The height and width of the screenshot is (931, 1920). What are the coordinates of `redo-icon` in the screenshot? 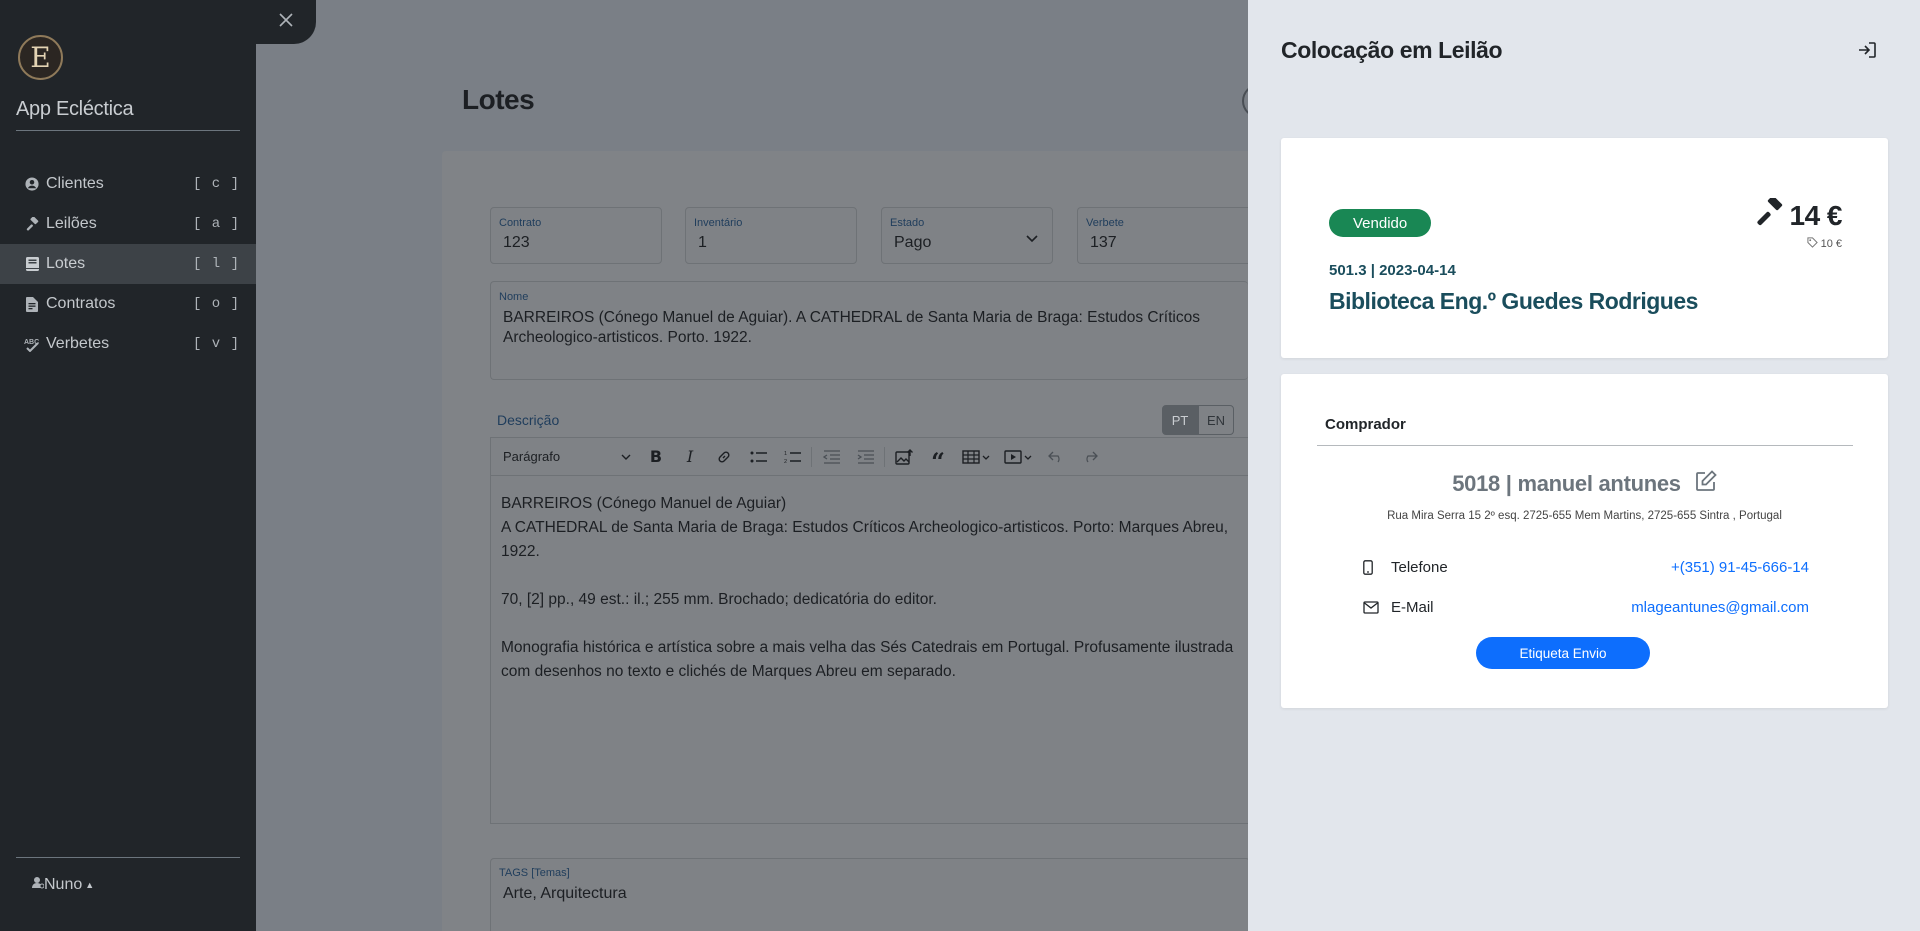 It's located at (1090, 457).